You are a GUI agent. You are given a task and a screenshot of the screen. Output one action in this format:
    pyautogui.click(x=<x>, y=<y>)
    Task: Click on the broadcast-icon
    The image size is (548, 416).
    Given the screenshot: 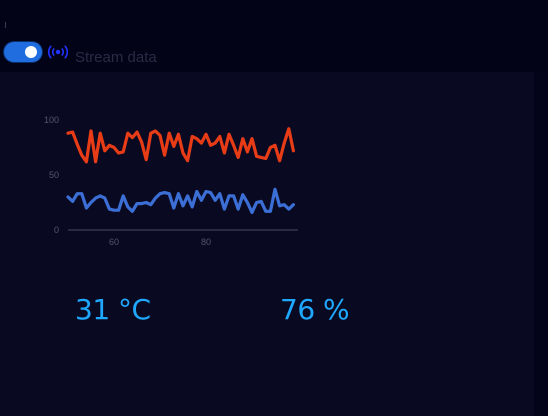 What is the action you would take?
    pyautogui.click(x=58, y=52)
    